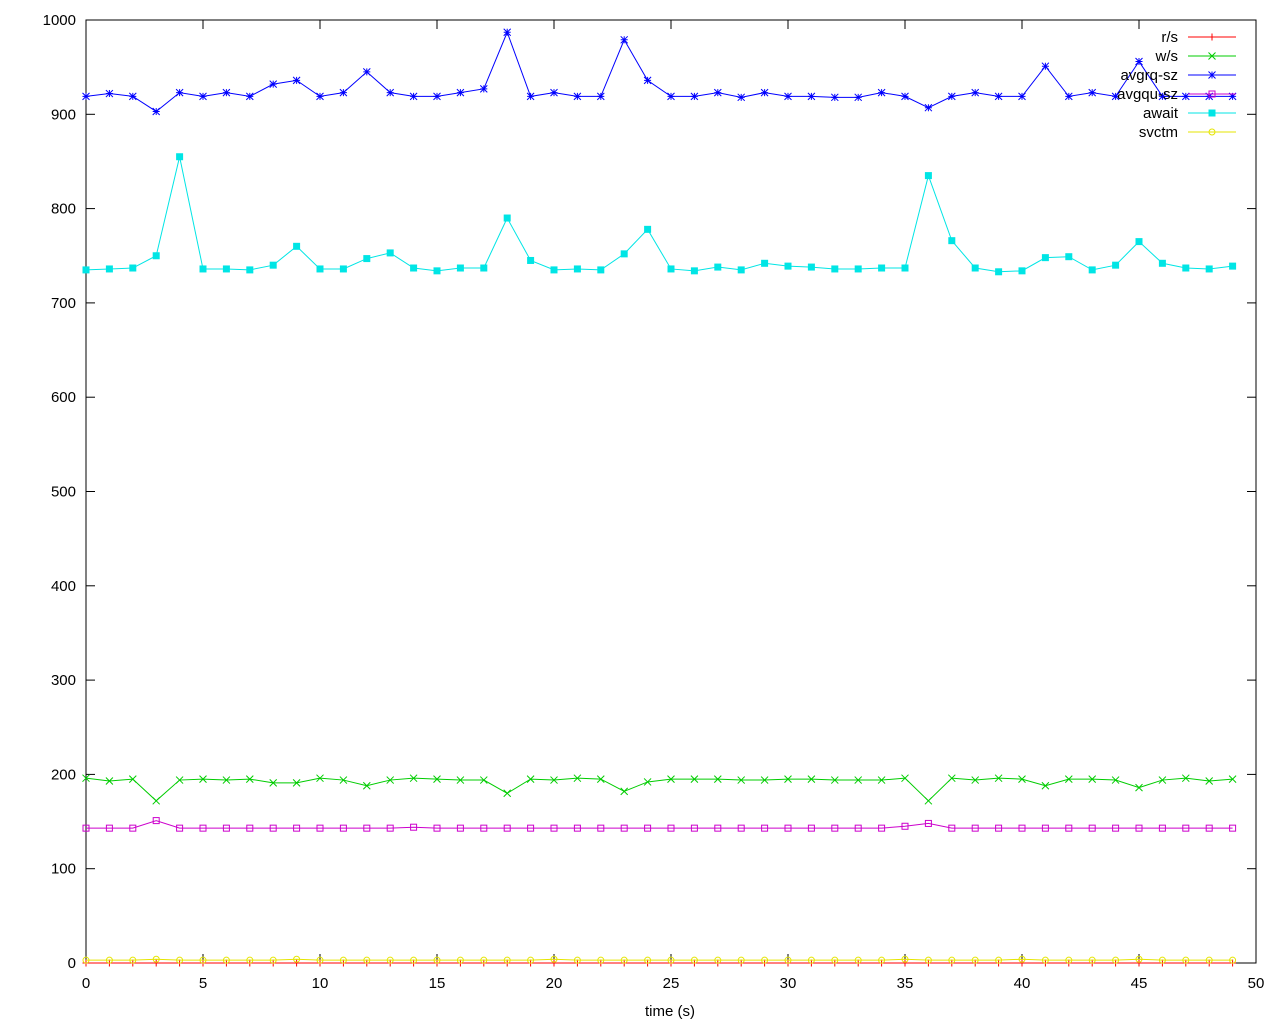 The image size is (1280, 1024). Describe the element at coordinates (1167, 56) in the screenshot. I see `legend-label: w/s` at that location.